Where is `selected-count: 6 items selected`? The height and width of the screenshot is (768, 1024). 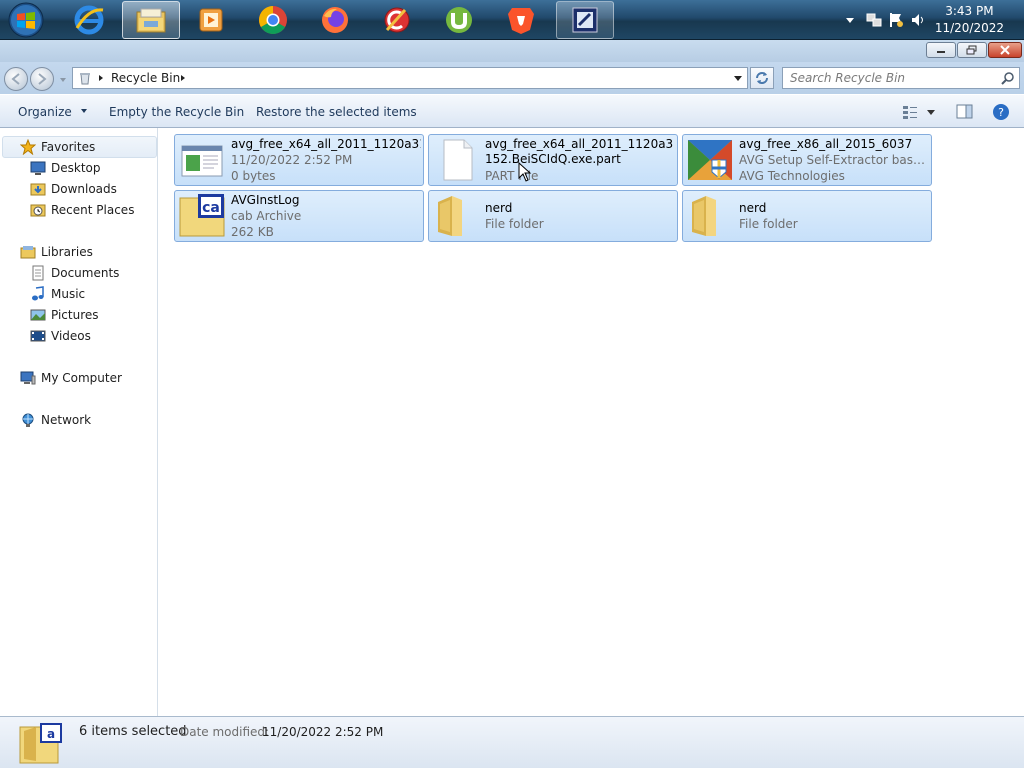 selected-count: 6 items selected is located at coordinates (133, 731).